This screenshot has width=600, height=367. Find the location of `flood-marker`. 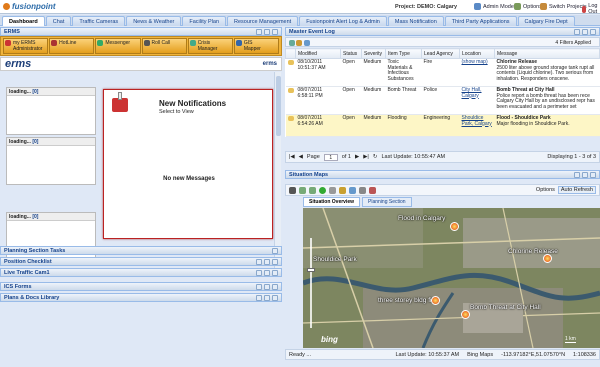

flood-marker is located at coordinates (454, 226).